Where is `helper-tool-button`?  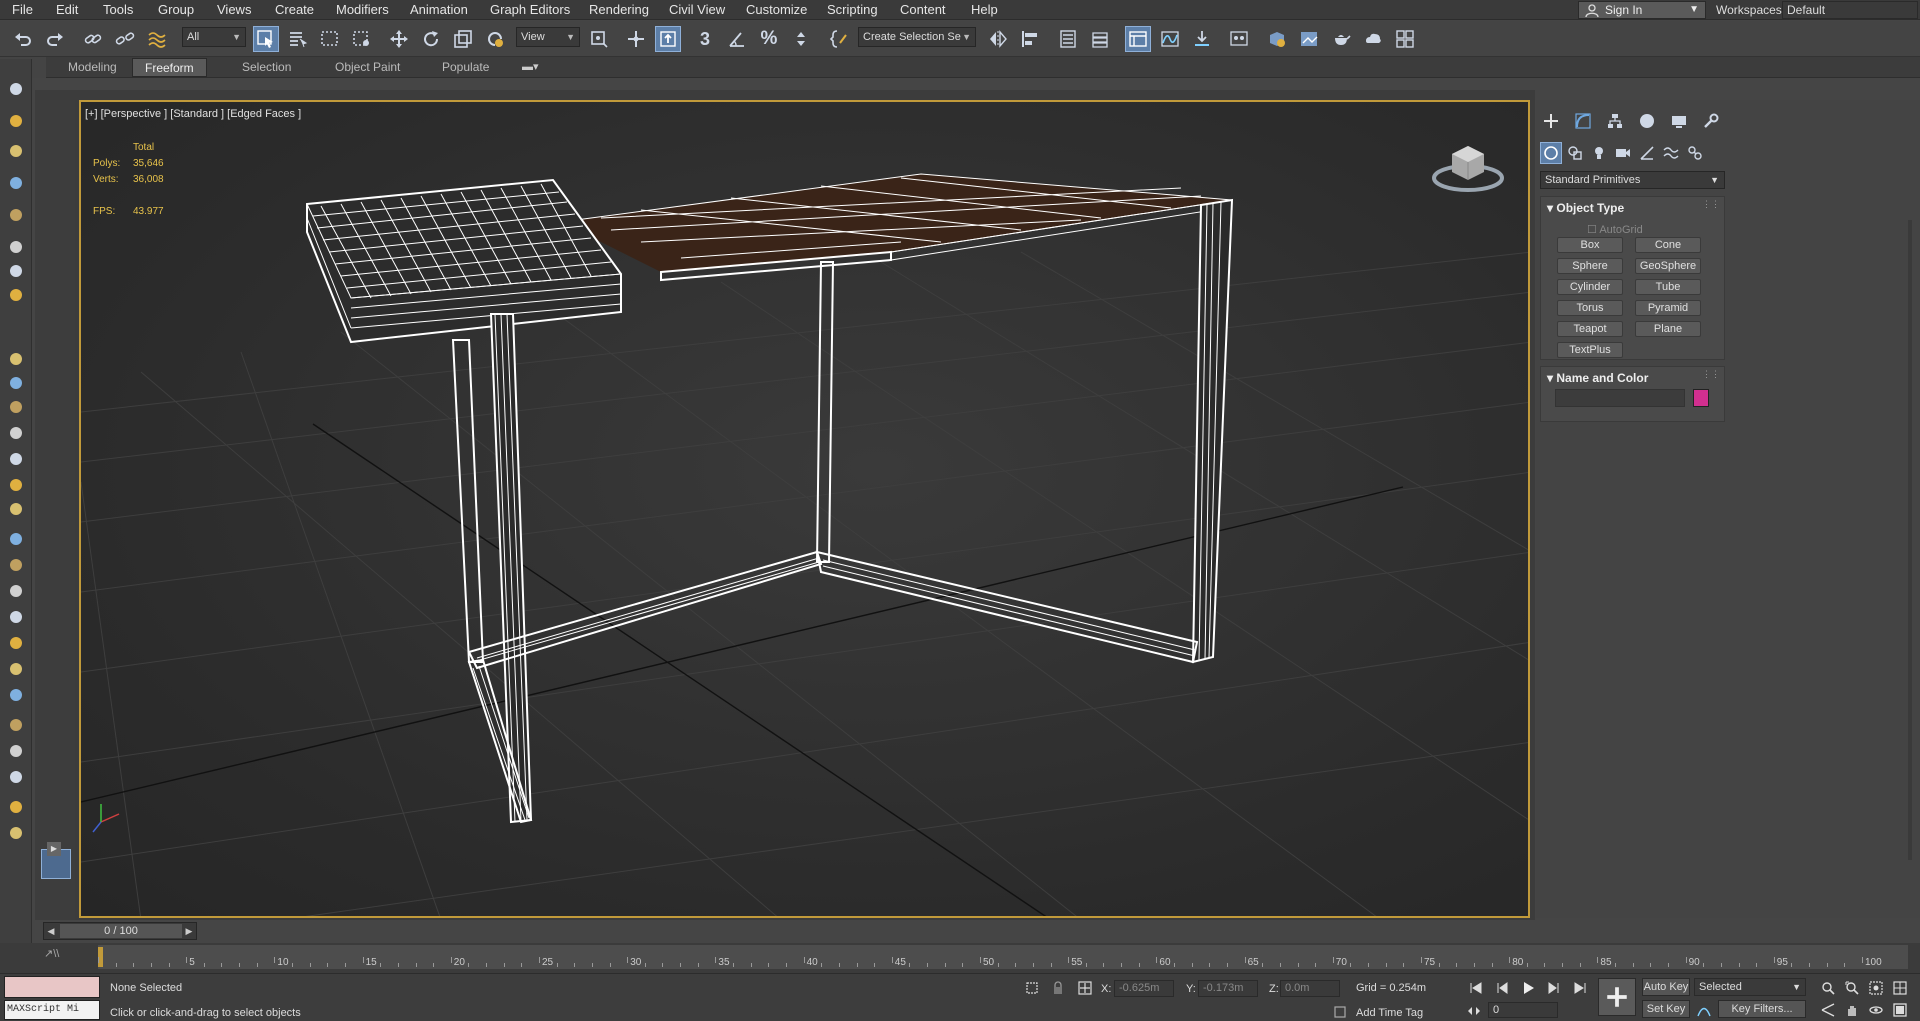 helper-tool-button is located at coordinates (16, 591).